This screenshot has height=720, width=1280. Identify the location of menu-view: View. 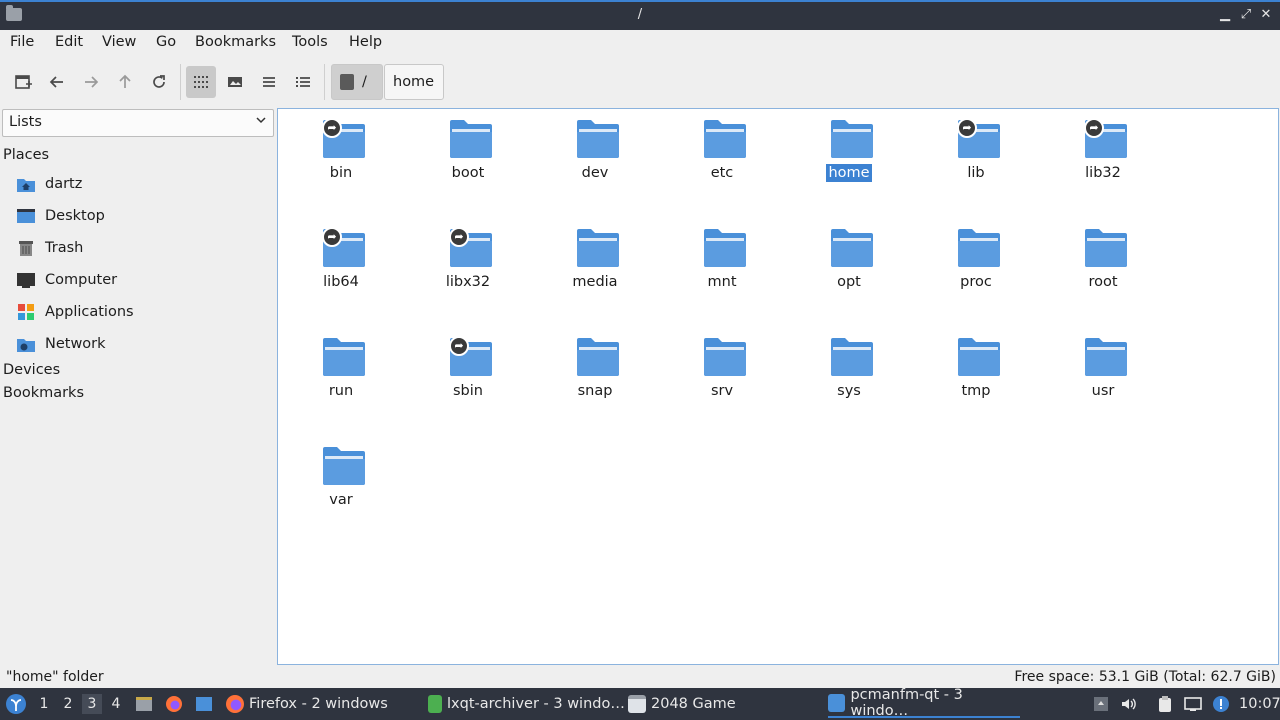
(119, 42).